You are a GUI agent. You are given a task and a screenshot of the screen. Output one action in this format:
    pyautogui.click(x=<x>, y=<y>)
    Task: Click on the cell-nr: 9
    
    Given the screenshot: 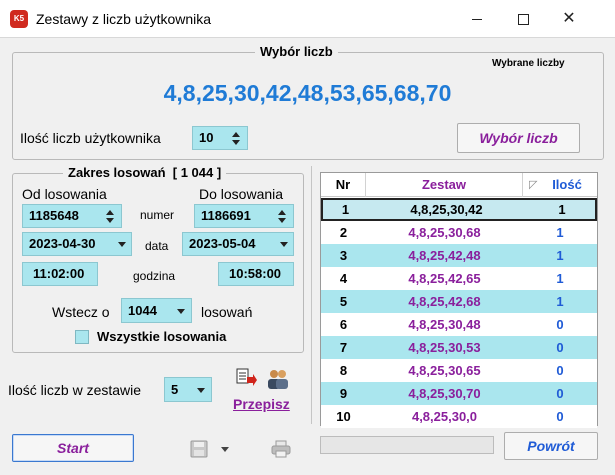 What is the action you would take?
    pyautogui.click(x=343, y=393)
    